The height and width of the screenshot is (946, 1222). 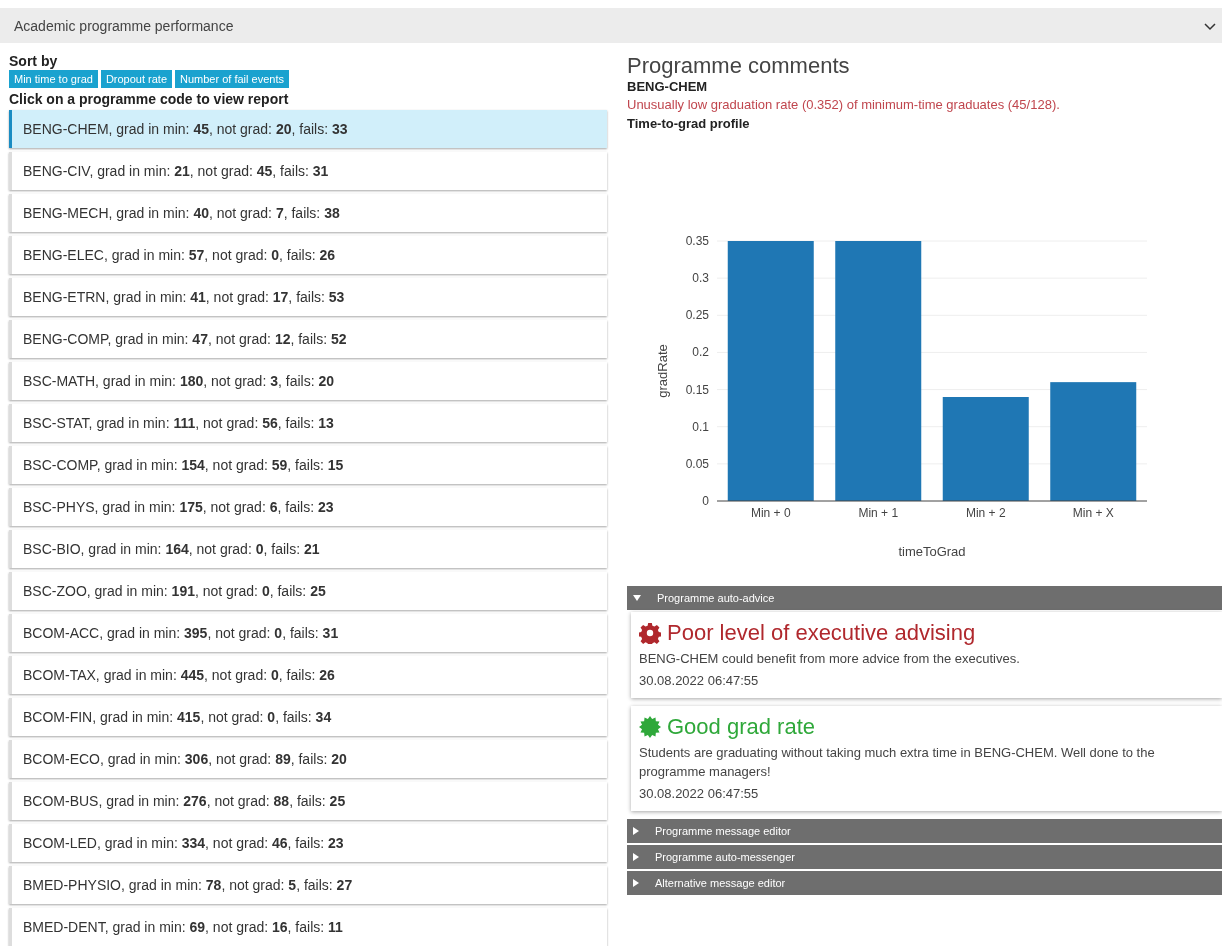 What do you see at coordinates (308, 129) in the screenshot?
I see `programme-item: BENG-CHEM, grad in min: 45, not grad: 20, fails: 33` at bounding box center [308, 129].